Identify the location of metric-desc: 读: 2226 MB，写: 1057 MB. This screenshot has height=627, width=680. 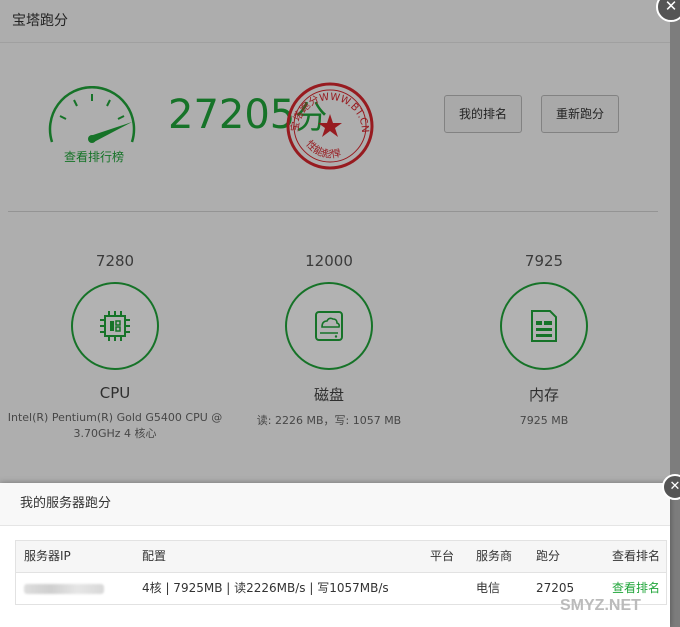
(329, 420).